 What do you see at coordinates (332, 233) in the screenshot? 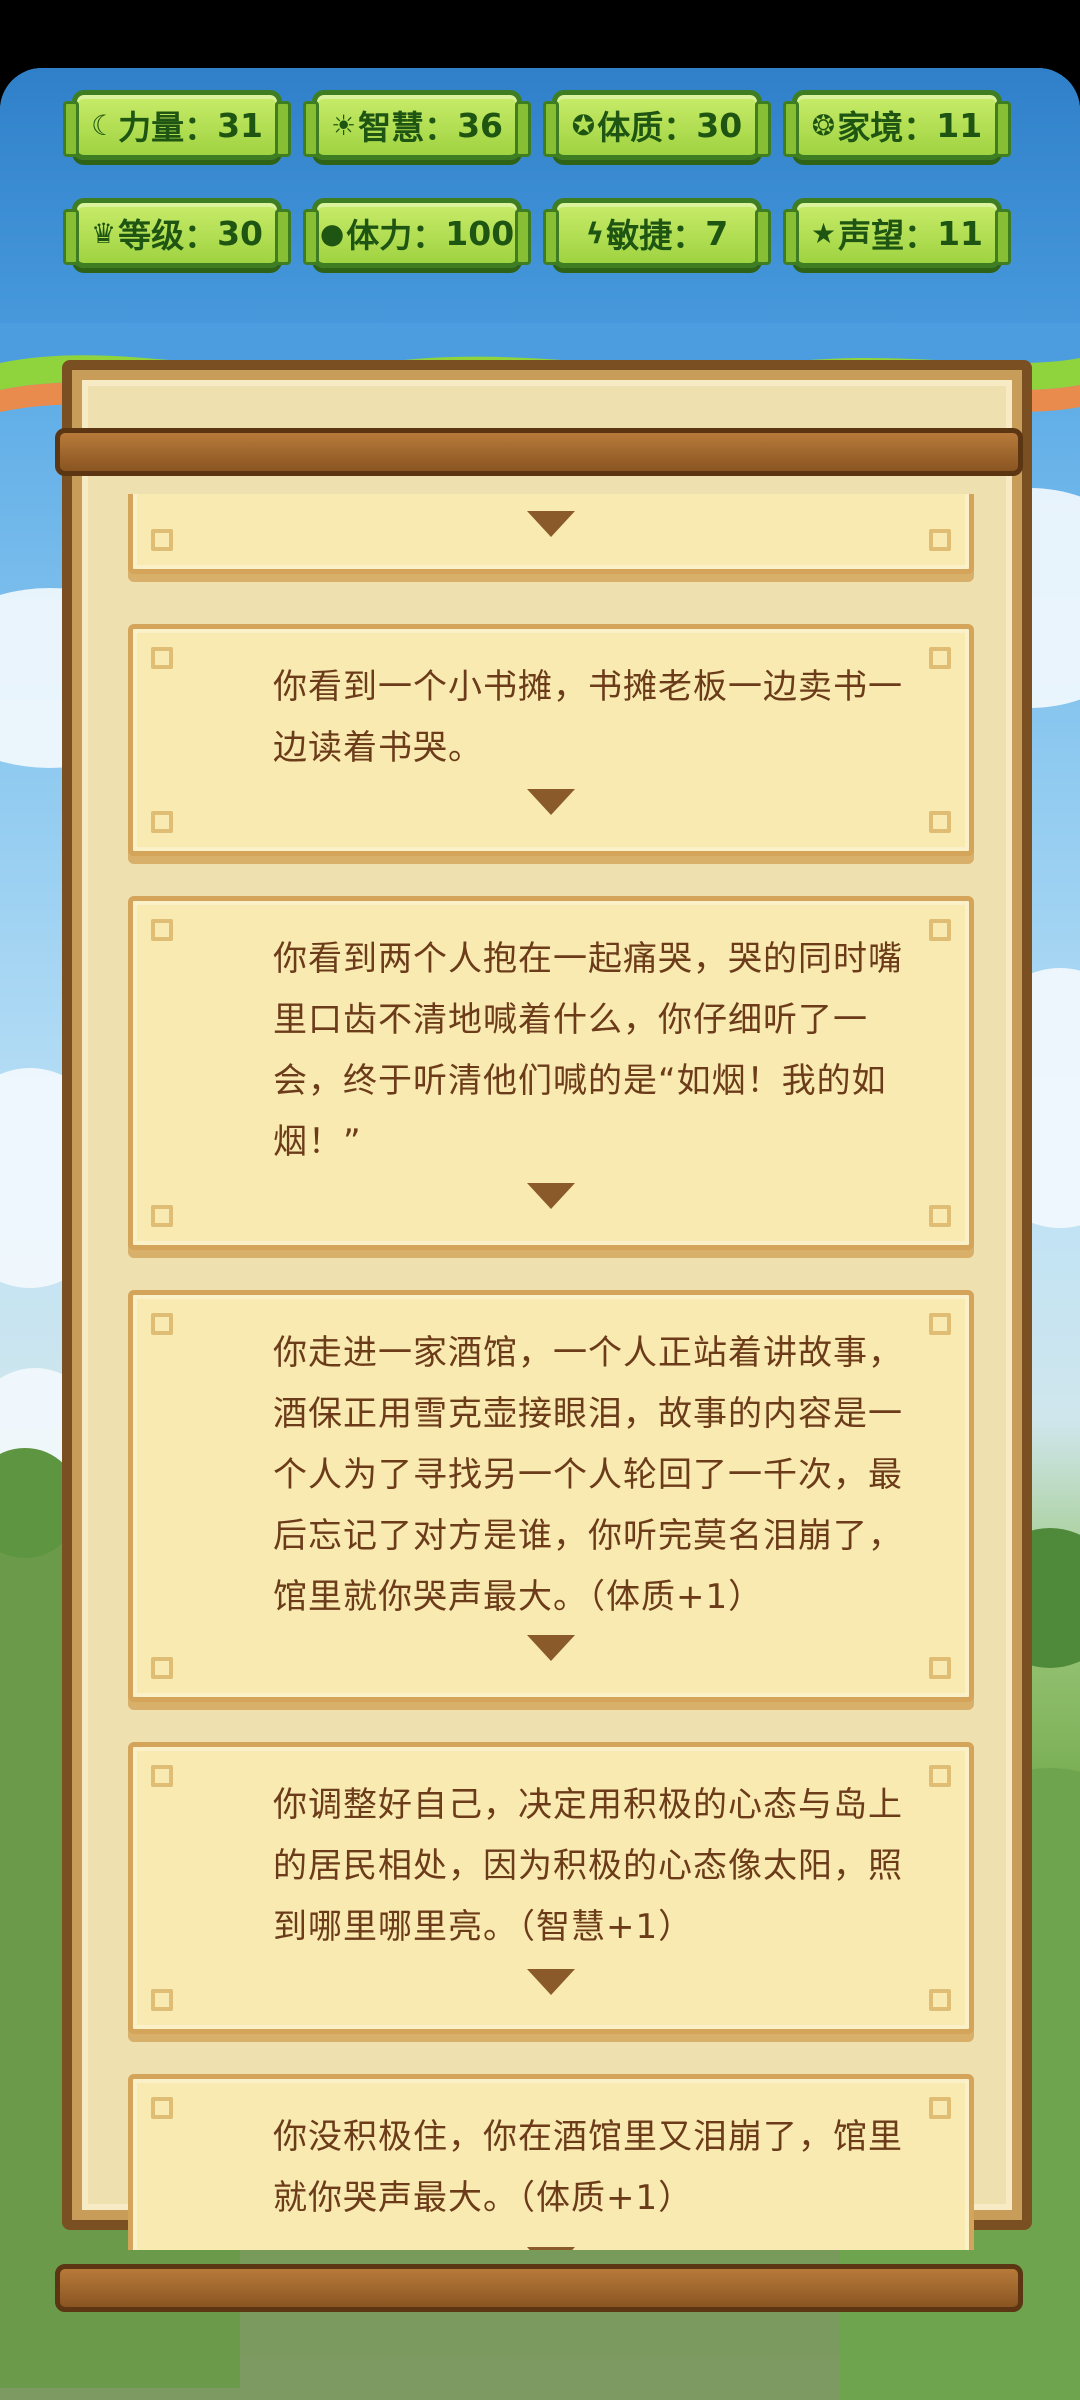
I see `heart-icon: ●` at bounding box center [332, 233].